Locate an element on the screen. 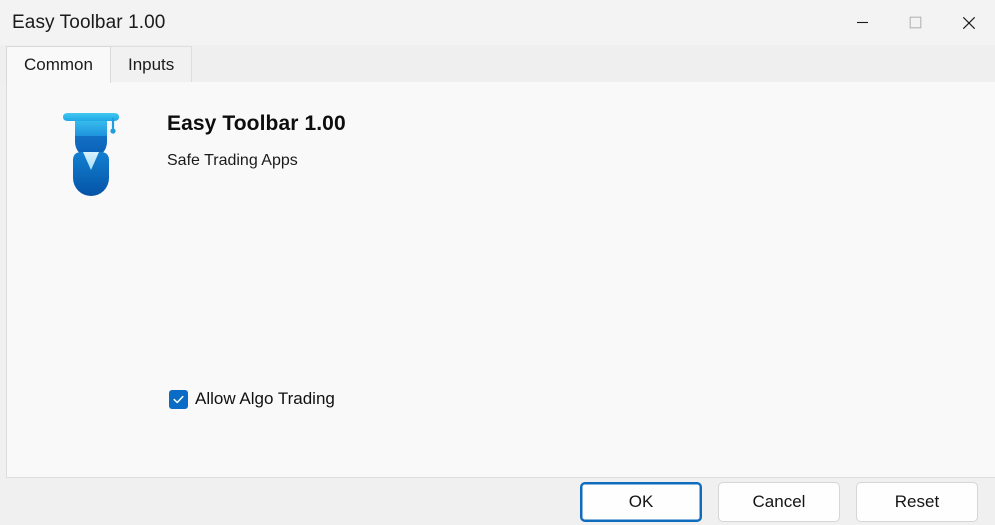 Image resolution: width=995 pixels, height=525 pixels. window-controls is located at coordinates (915, 22).